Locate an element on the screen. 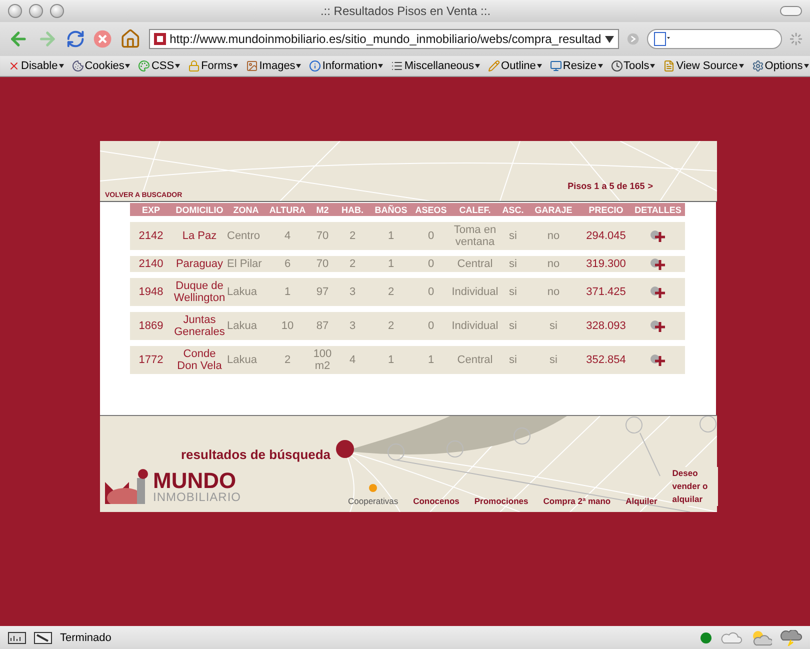  column-header: M2 is located at coordinates (322, 209).